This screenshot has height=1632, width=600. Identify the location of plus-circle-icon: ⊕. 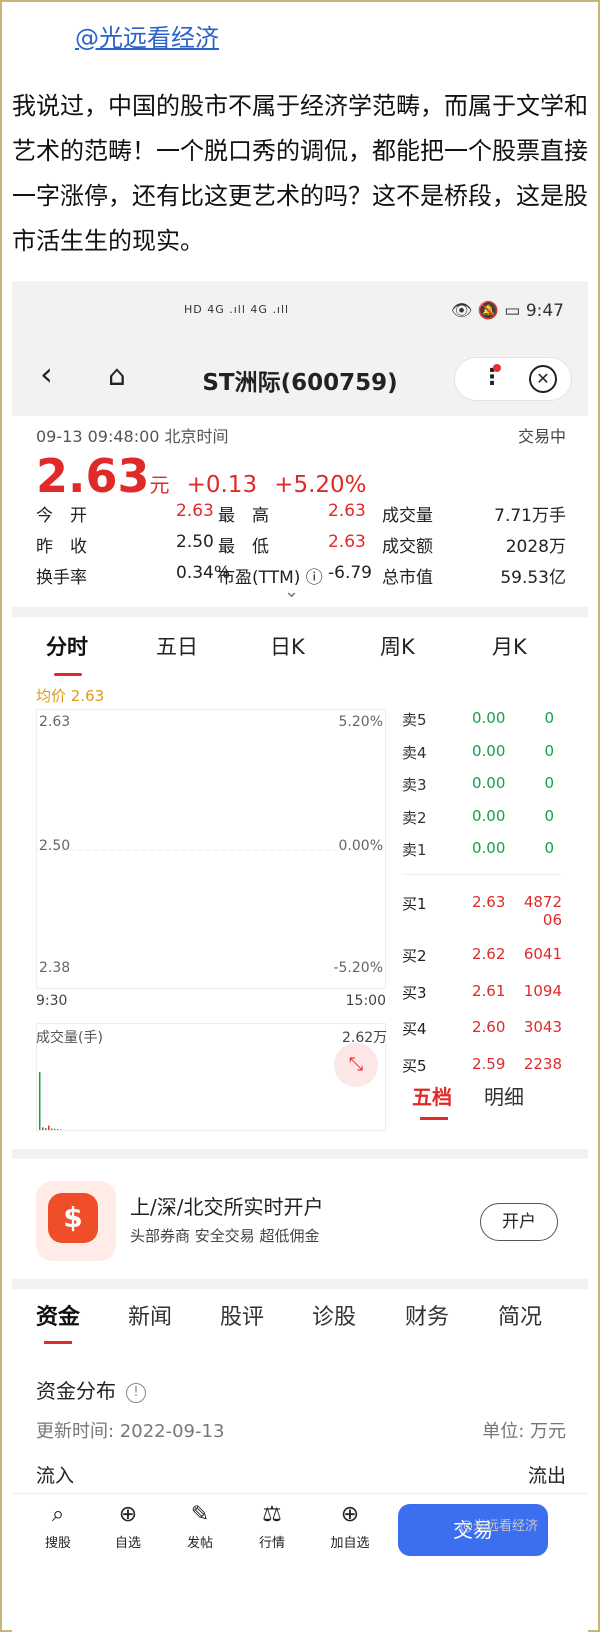
(128, 1514).